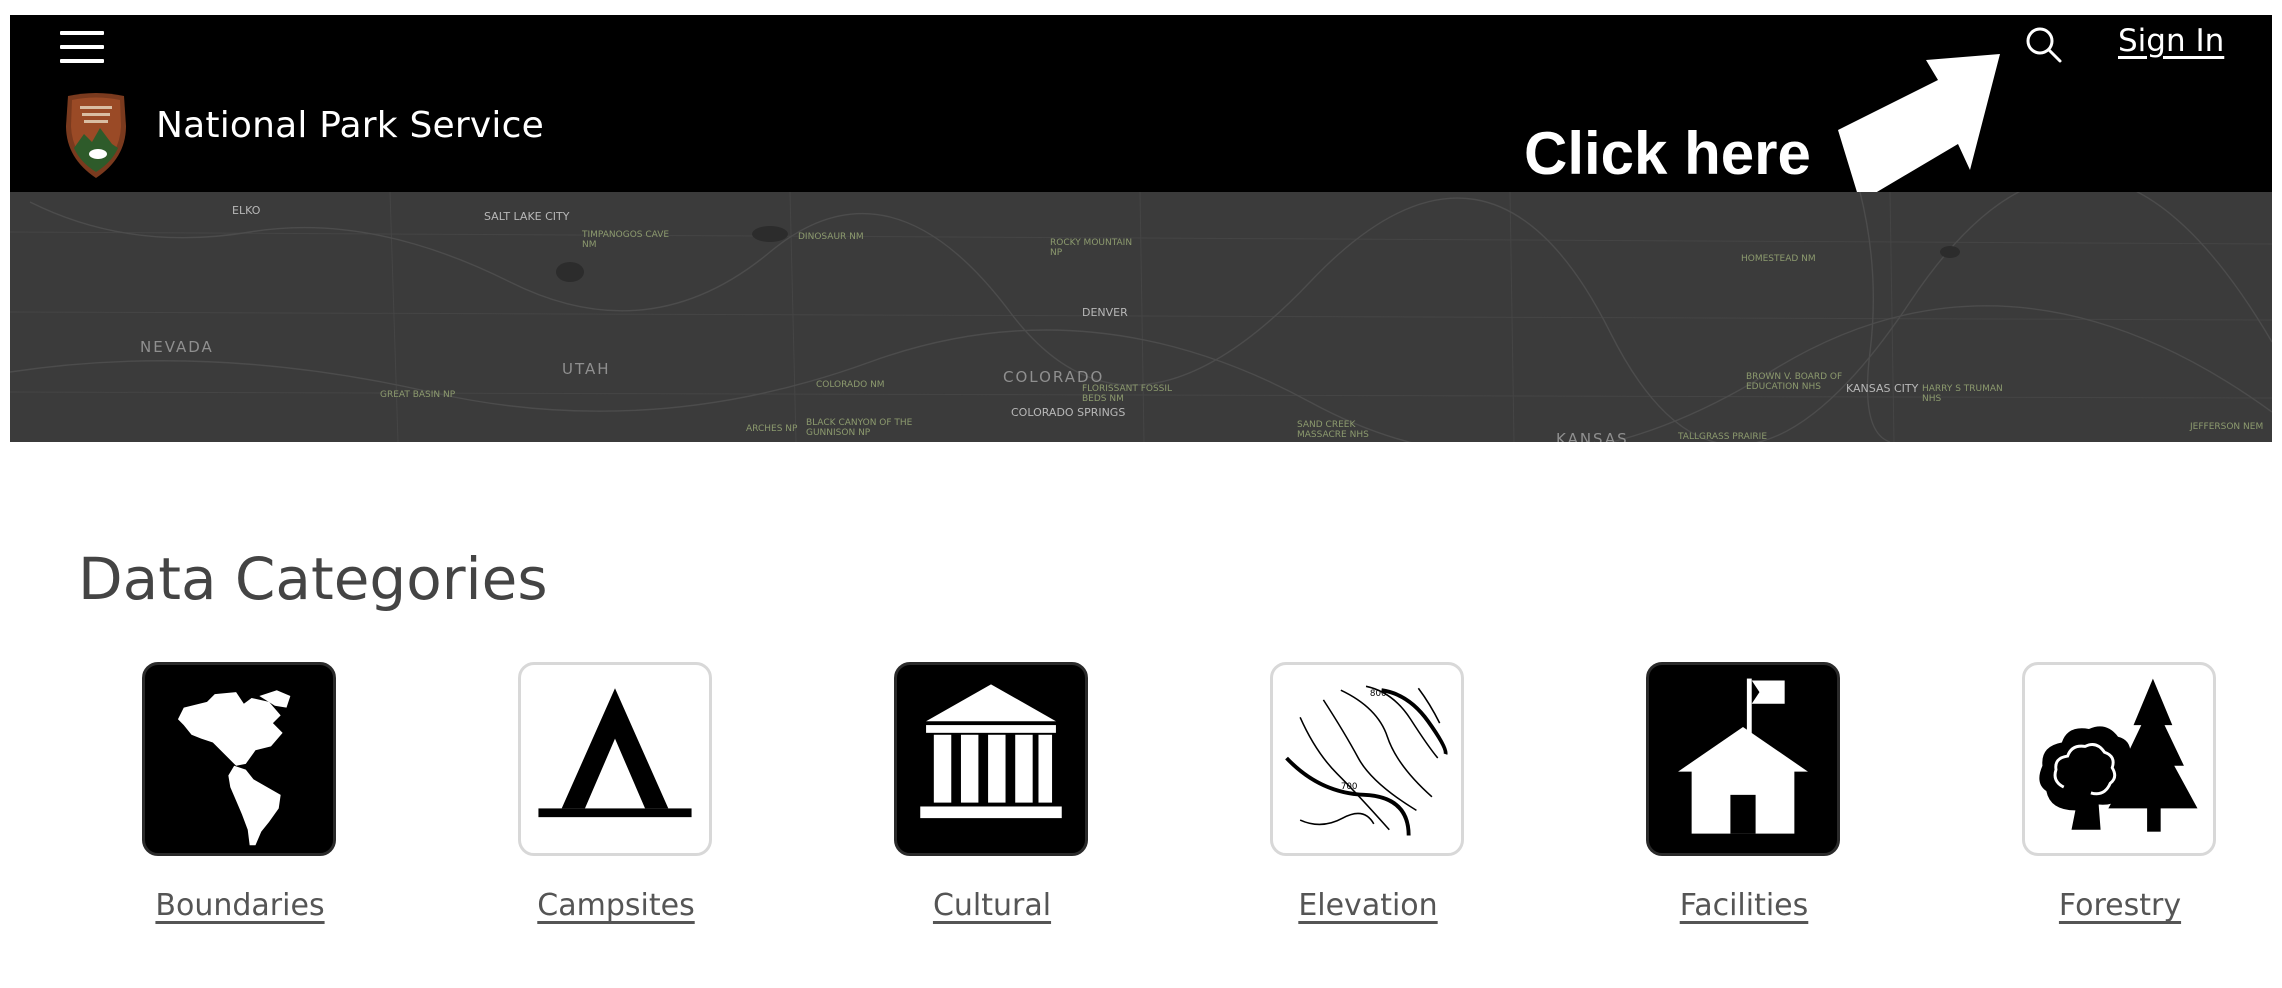 The height and width of the screenshot is (988, 2282). Describe the element at coordinates (626, 240) in the screenshot. I see `map-park-label: TIMPANOGOS CAVE NM` at that location.